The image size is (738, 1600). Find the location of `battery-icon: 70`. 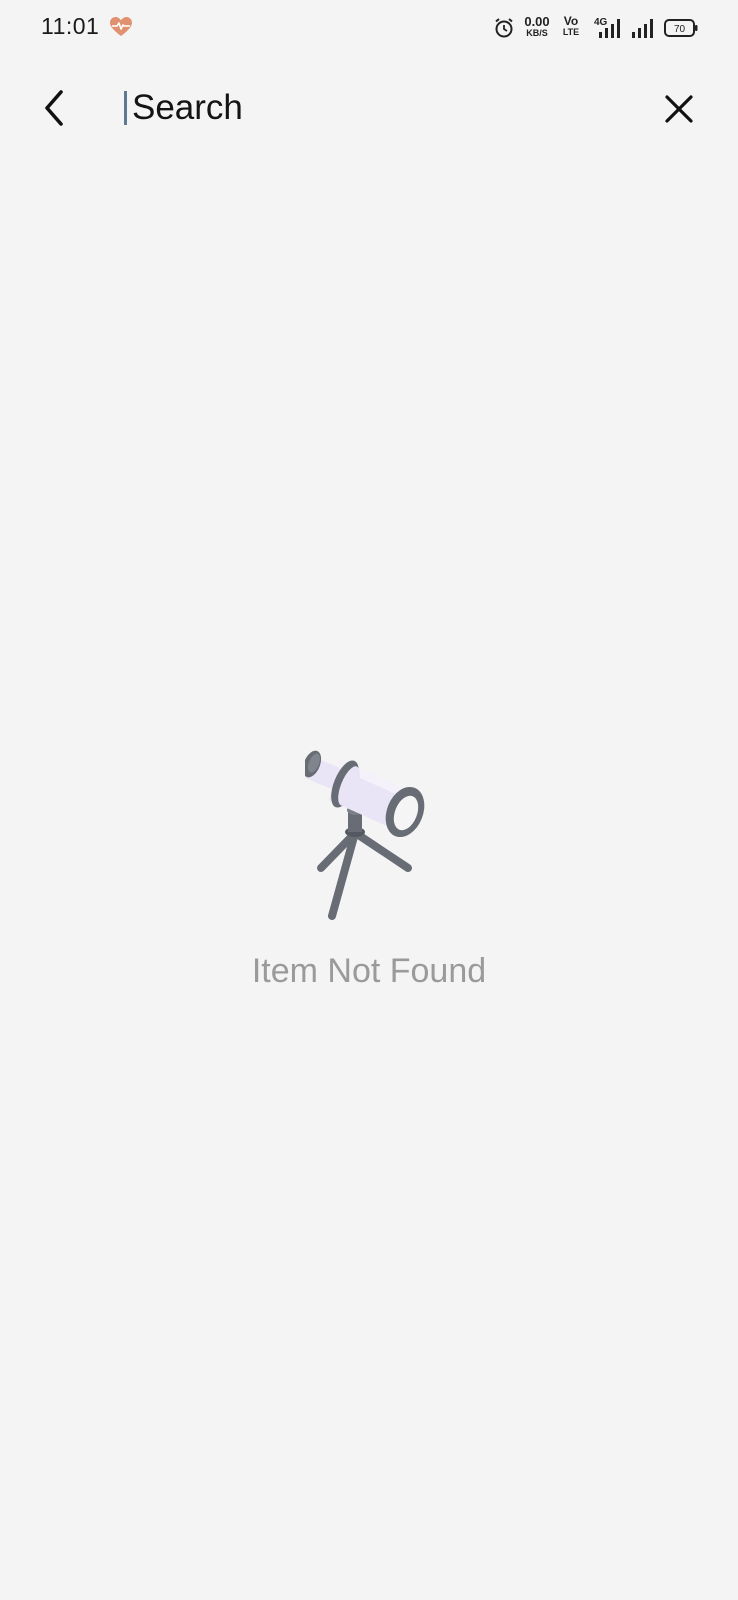

battery-icon: 70 is located at coordinates (681, 28).